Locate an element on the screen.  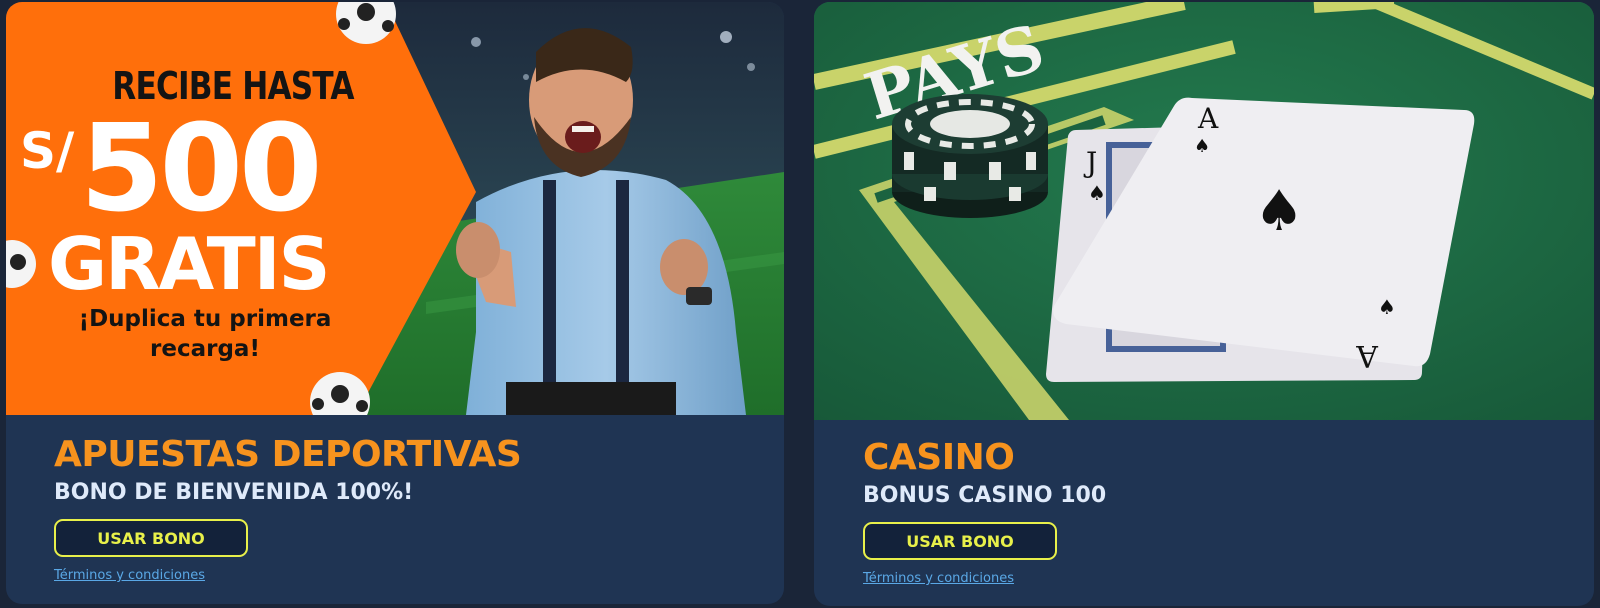
sports-subtitle: BONO DE BIENVENIDA 100%! is located at coordinates (234, 492).